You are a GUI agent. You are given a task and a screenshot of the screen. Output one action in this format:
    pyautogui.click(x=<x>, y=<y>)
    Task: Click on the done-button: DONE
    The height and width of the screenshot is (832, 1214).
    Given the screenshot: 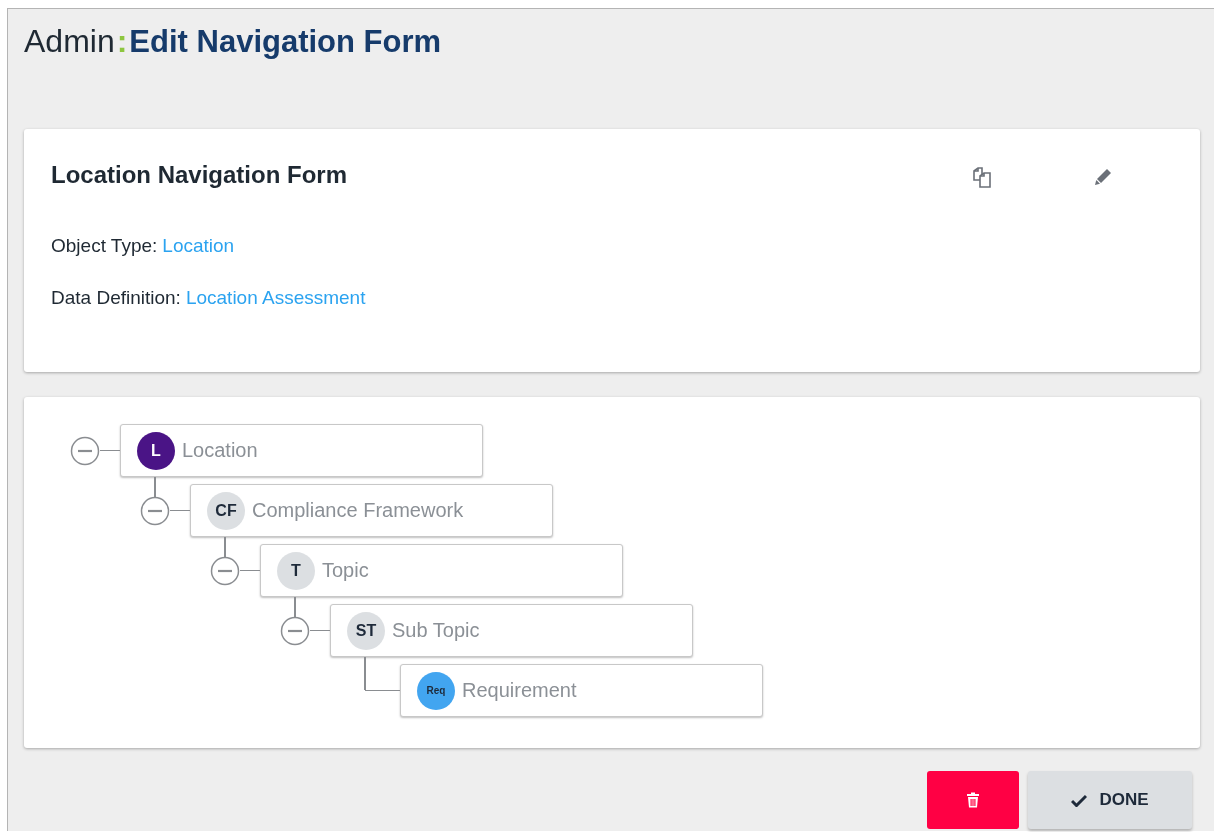 What is the action you would take?
    pyautogui.click(x=1110, y=800)
    